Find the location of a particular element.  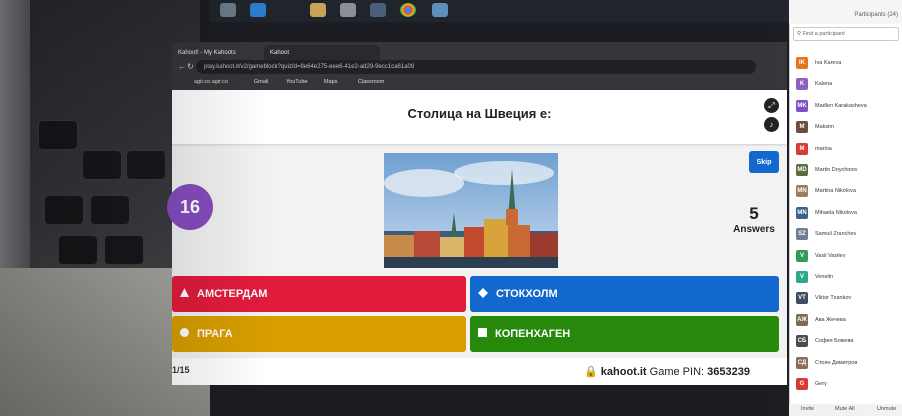

lock-icon: 🔒 is located at coordinates (591, 372).